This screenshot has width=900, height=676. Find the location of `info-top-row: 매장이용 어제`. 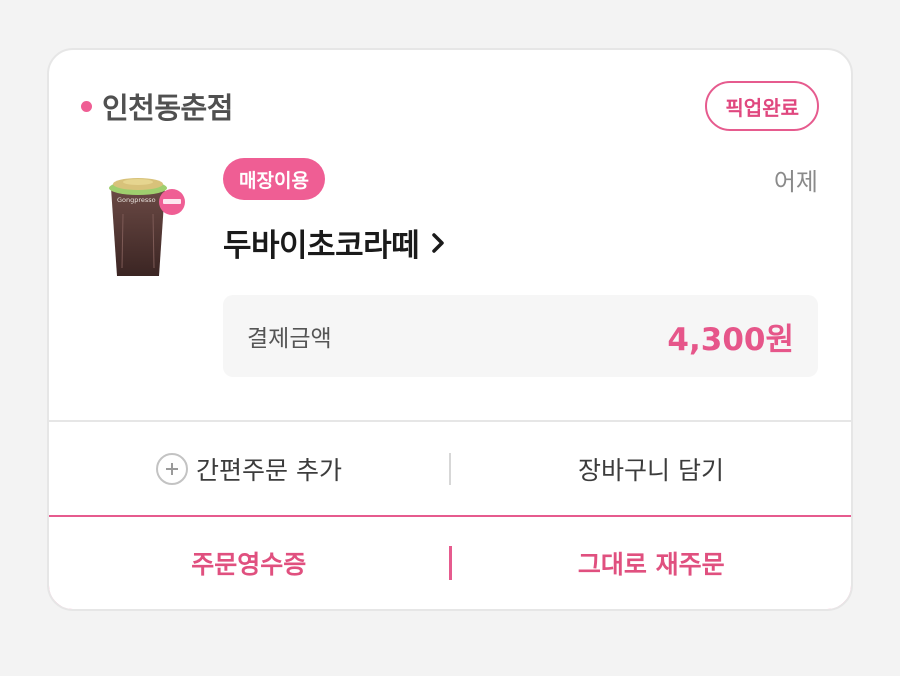

info-top-row: 매장이용 어제 is located at coordinates (520, 179).